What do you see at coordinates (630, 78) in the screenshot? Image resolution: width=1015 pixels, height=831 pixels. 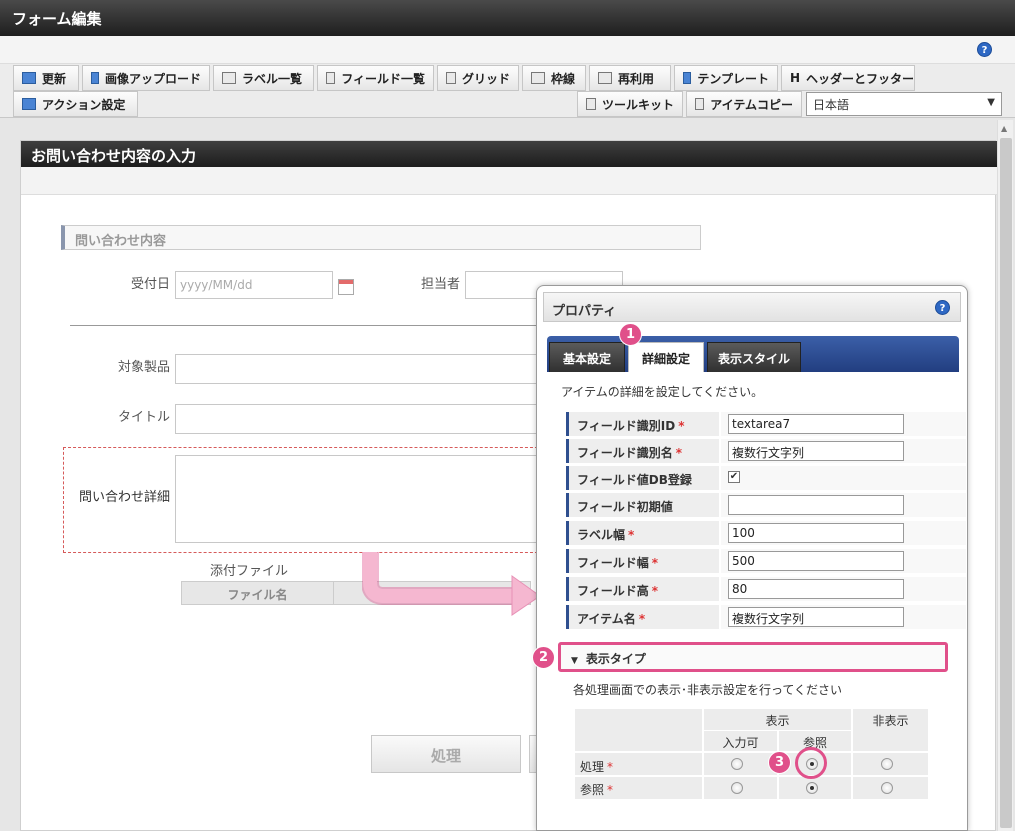 I see `reuse-button: 再利用` at bounding box center [630, 78].